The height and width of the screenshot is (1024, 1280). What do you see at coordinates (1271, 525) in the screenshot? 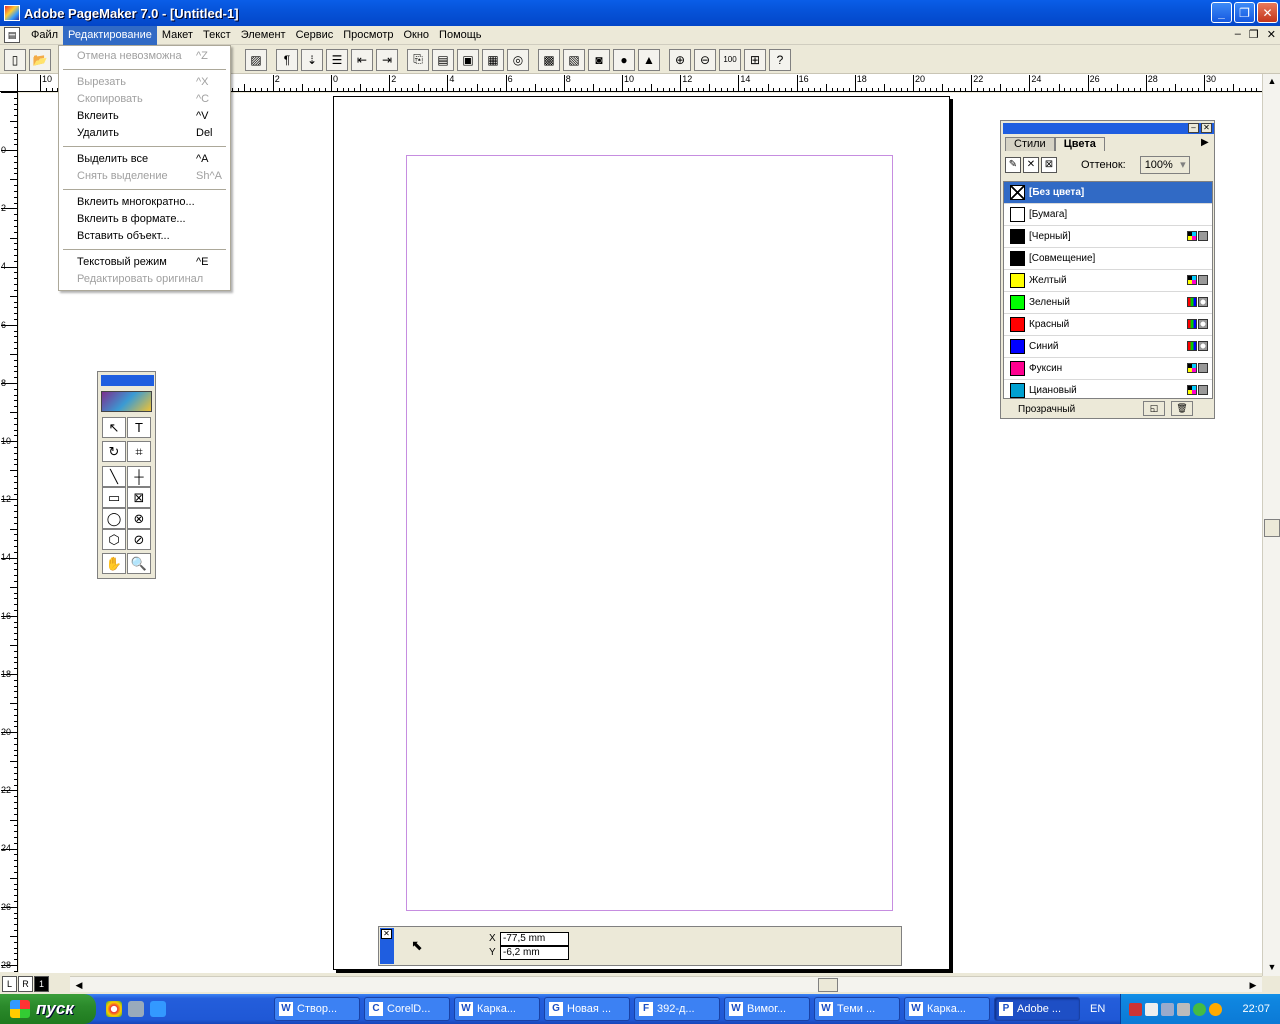
I see `vertical-scrollbar: ▲ ▼` at bounding box center [1271, 525].